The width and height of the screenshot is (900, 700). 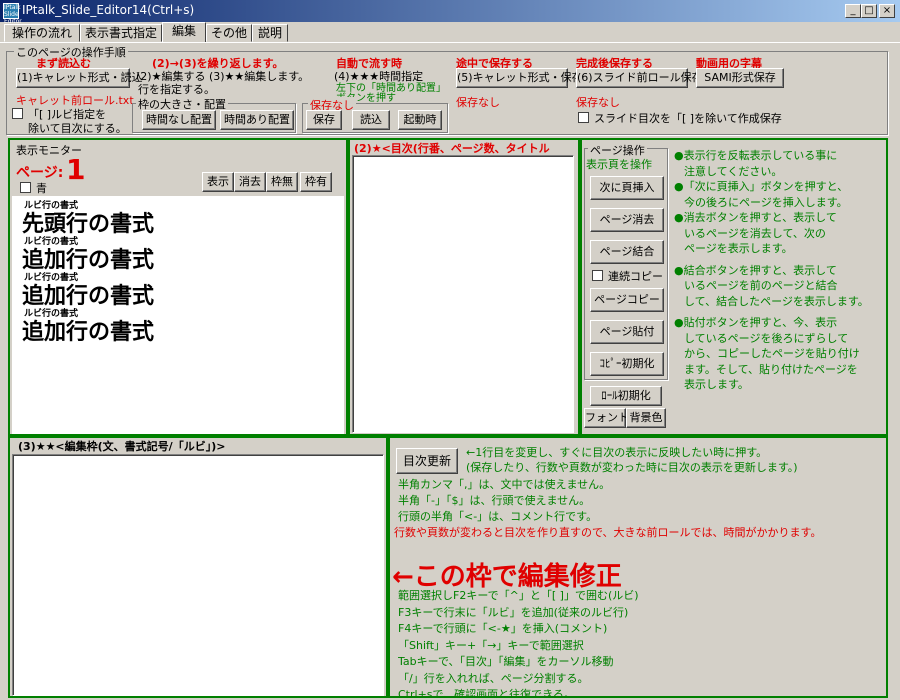 What do you see at coordinates (627, 300) in the screenshot?
I see `copy-page-button: ページコピー` at bounding box center [627, 300].